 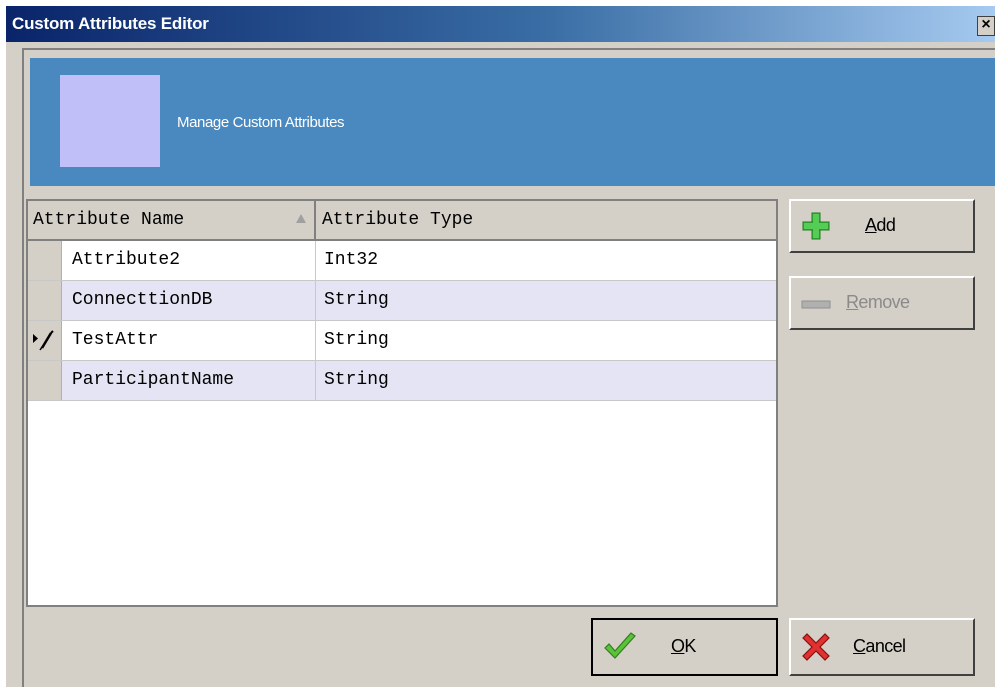 I want to click on column-header-label: Attribute Name, so click(x=109, y=220).